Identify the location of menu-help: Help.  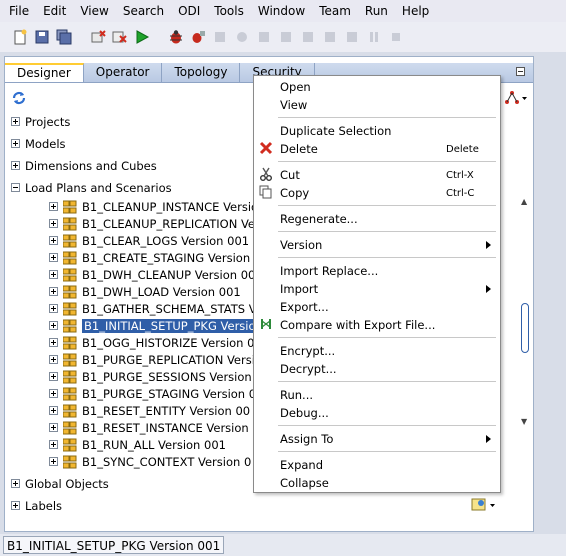
(415, 11).